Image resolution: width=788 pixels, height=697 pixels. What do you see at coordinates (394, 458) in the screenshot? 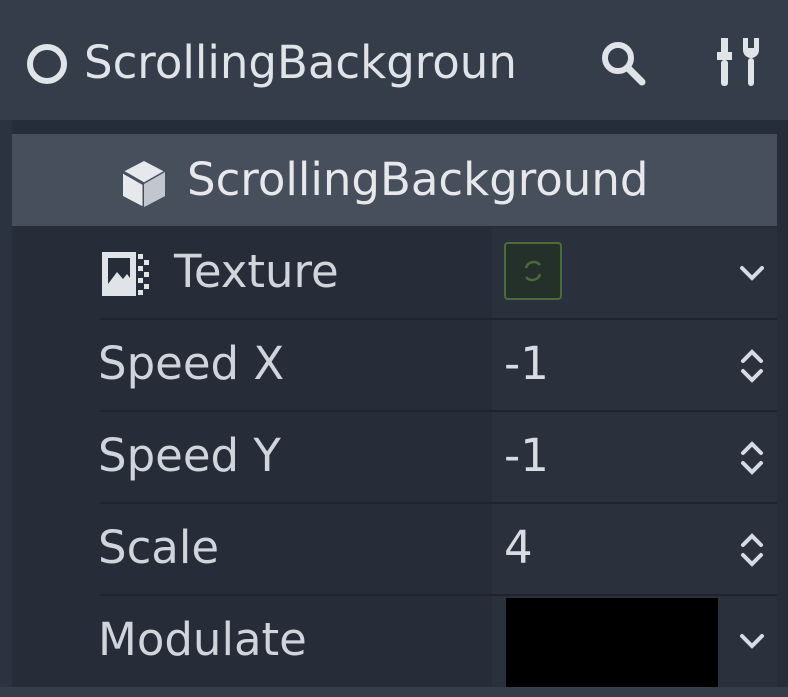
I see `property-row-speed-y: Speed Y -1` at bounding box center [394, 458].